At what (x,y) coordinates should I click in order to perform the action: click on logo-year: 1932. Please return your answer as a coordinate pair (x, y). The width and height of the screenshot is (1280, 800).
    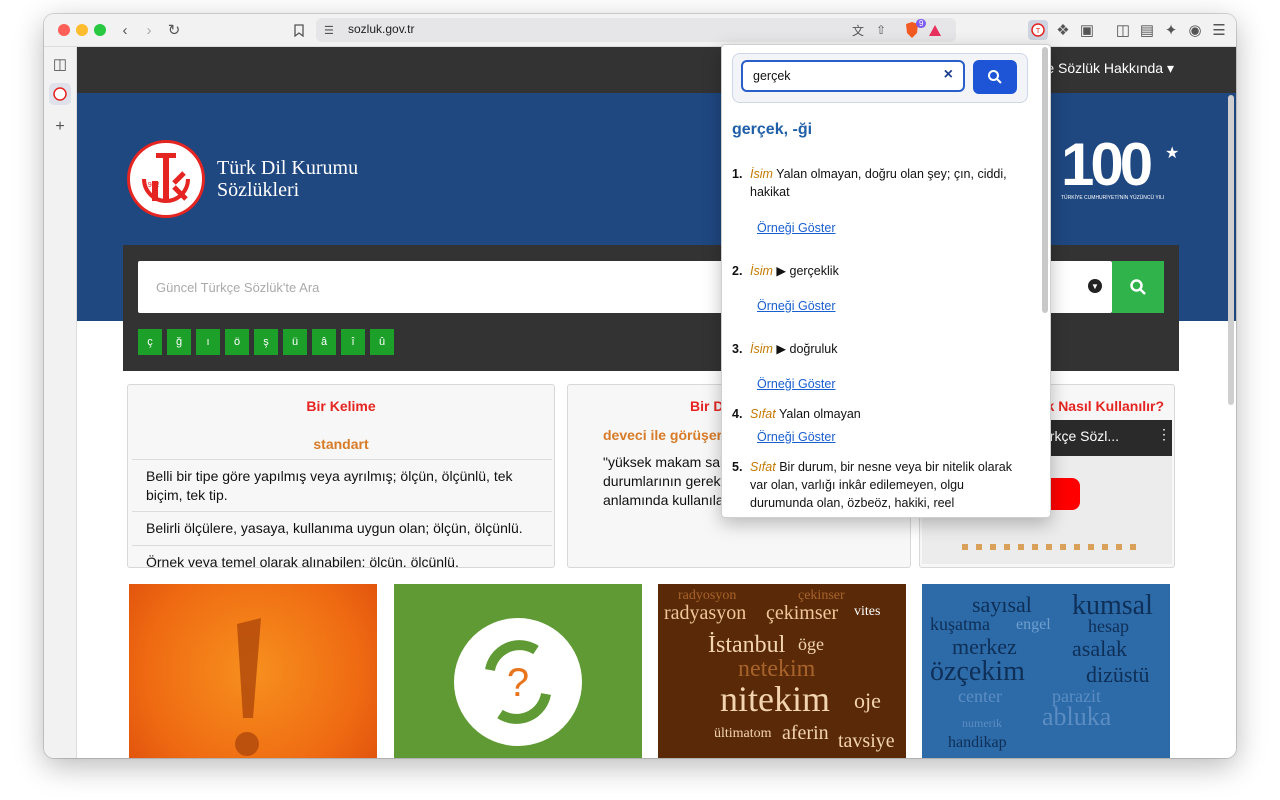
    Looking at the image, I should click on (152, 185).